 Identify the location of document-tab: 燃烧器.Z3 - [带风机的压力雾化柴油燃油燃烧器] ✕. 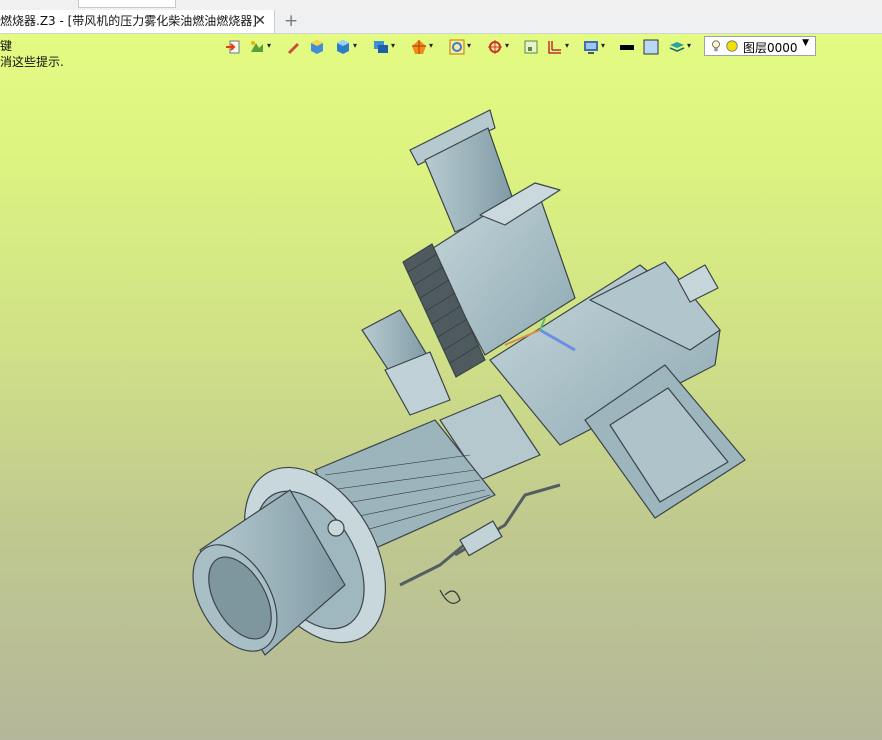
(137, 21).